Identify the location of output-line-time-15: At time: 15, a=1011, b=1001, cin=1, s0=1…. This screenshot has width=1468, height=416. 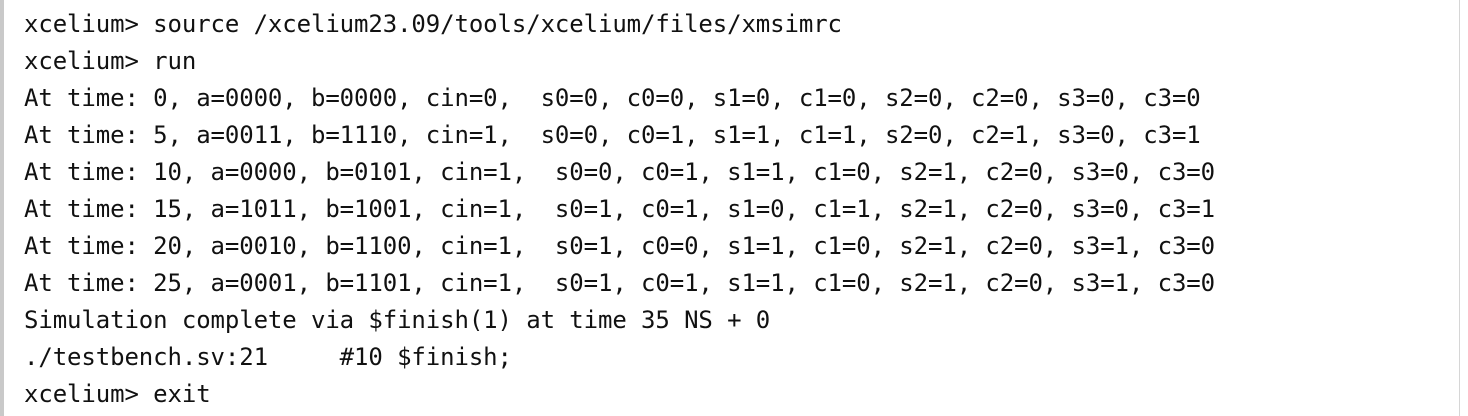
(619, 209).